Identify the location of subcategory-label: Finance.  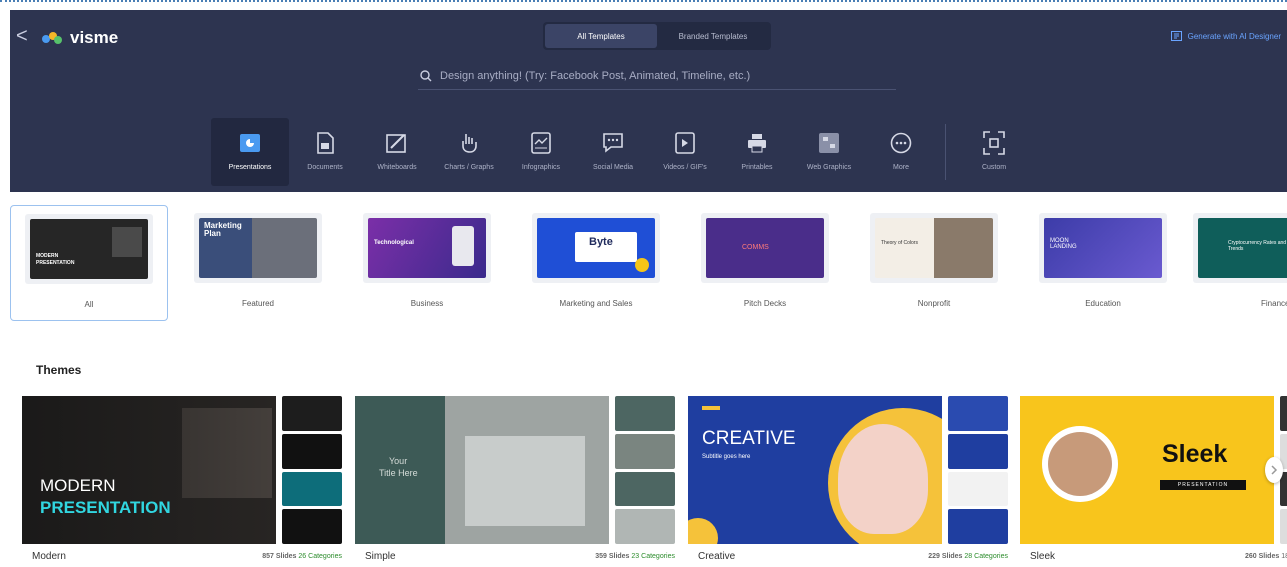
(1274, 303).